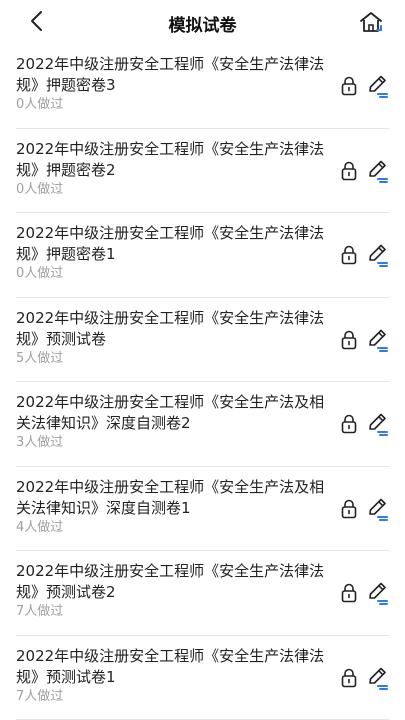 The height and width of the screenshot is (720, 405). I want to click on exam-title: 2022年中级注册安全工程师《安全生产法律法规》押题密卷1, so click(170, 243).